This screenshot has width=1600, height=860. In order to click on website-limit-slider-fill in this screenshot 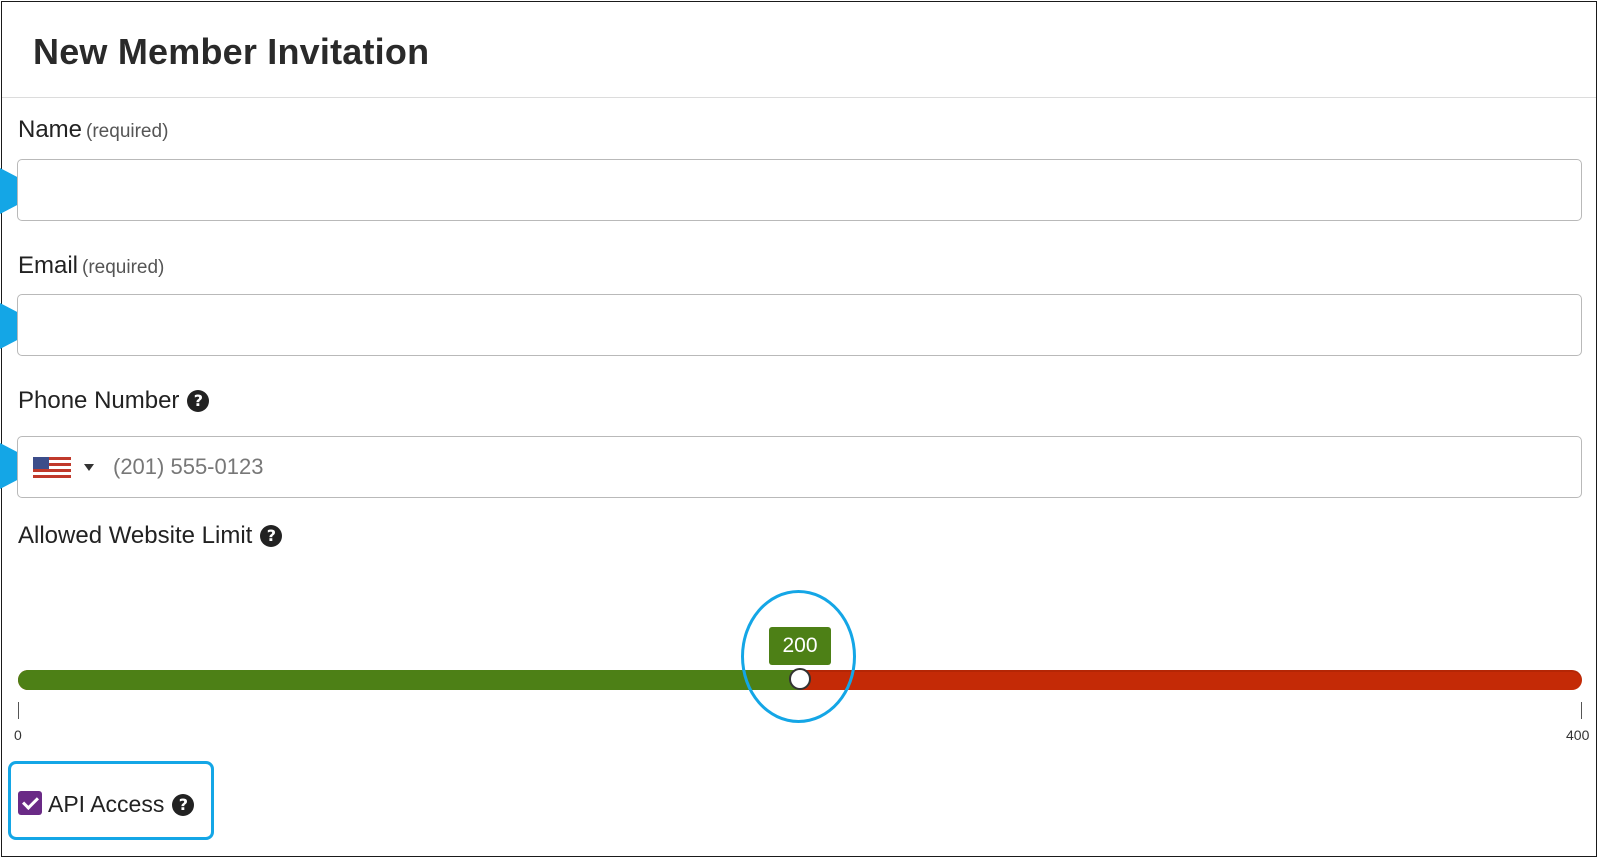, I will do `click(409, 680)`.